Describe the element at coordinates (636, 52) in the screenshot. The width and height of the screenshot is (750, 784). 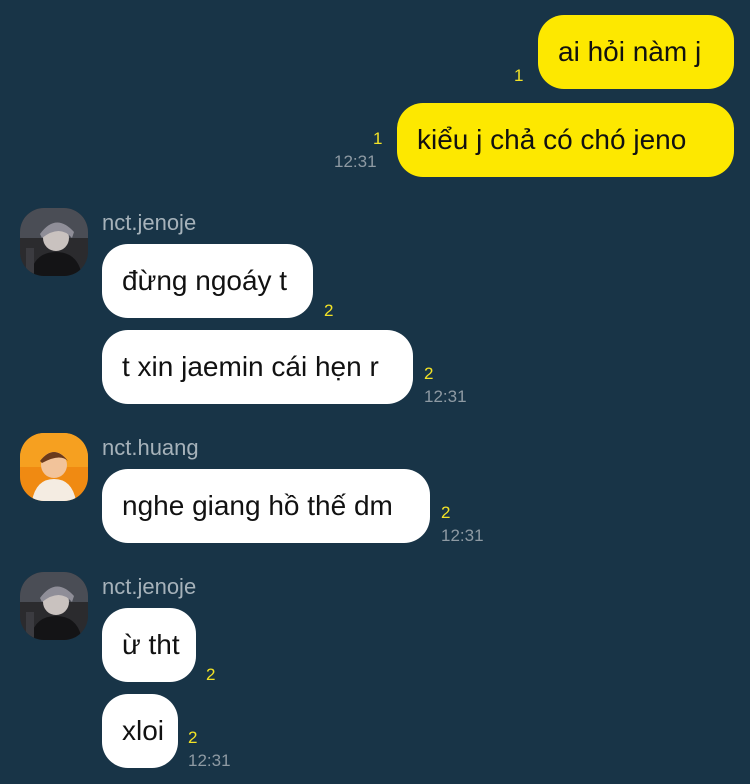
I see `message-bubble-outgoing: ai hỏi nàm j` at that location.